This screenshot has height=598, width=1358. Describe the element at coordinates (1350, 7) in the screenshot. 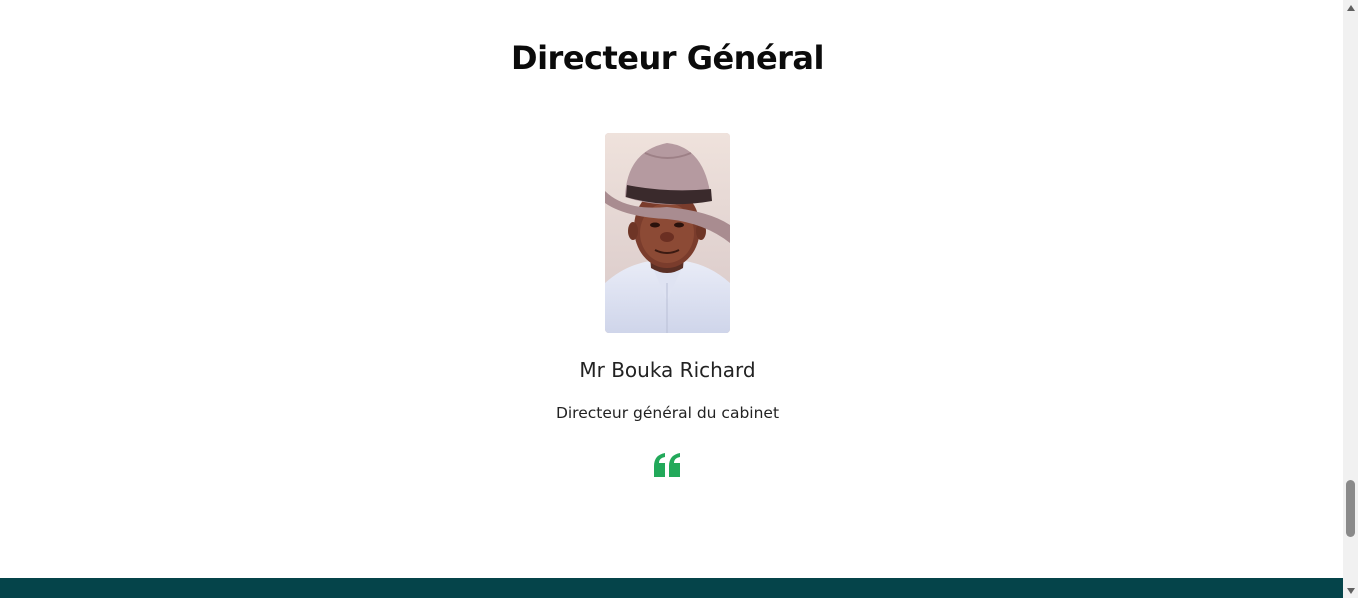

I see `scroll-up-arrow-icon` at that location.